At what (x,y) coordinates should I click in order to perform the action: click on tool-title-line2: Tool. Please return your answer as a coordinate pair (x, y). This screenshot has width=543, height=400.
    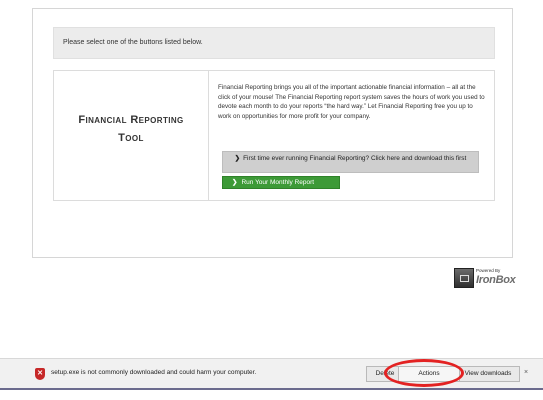
    Looking at the image, I should click on (131, 138).